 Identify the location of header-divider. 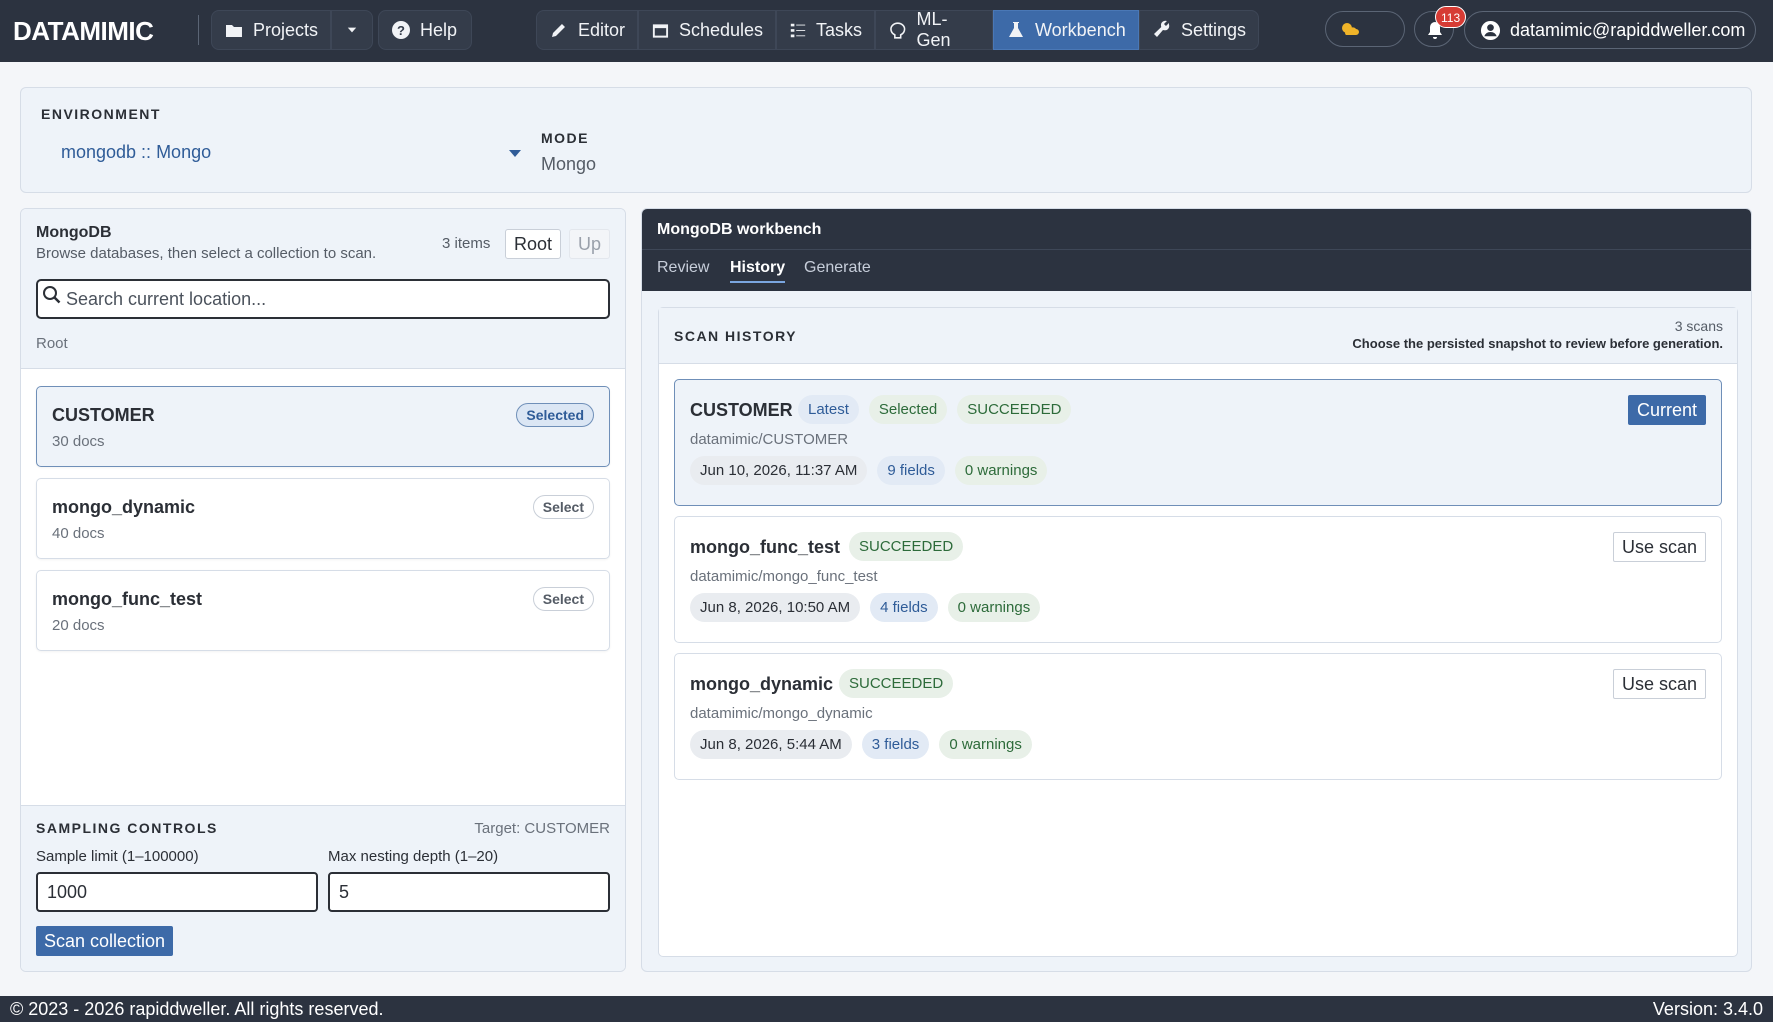
(1196, 249).